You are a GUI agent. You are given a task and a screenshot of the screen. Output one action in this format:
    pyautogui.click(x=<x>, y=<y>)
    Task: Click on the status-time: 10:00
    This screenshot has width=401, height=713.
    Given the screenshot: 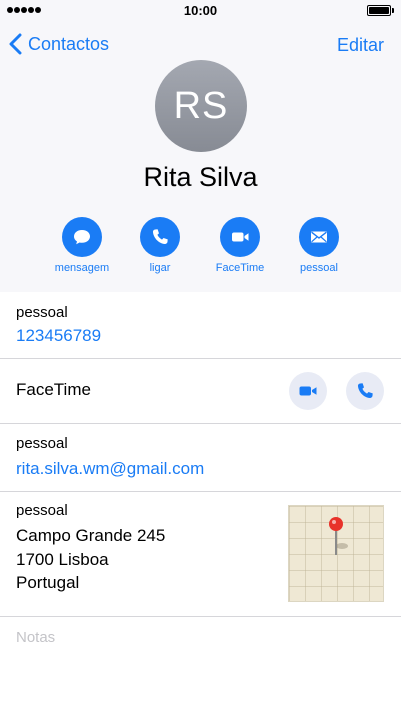 What is the action you would take?
    pyautogui.click(x=200, y=10)
    